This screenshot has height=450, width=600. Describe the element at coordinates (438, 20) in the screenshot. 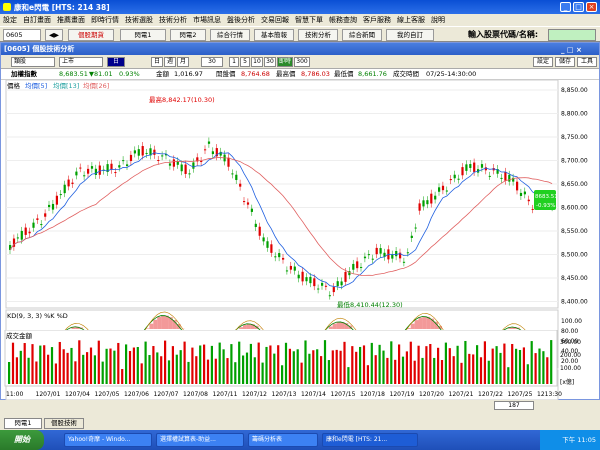

I see `menu-item: 說明` at that location.